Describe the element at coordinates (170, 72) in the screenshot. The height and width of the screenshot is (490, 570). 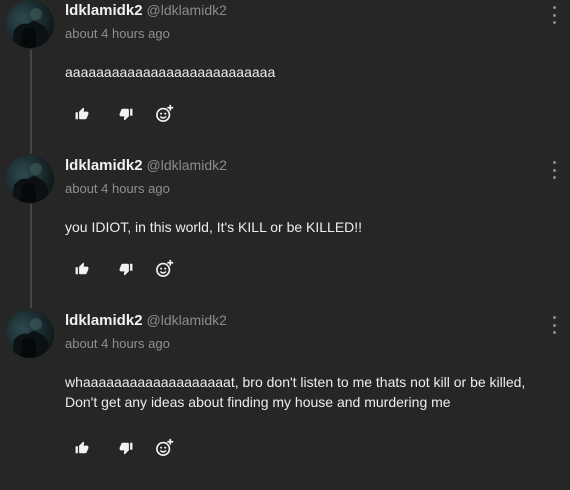
I see `comment-text: aaaaaaaaaaaaaaaaaaaaaaaaaaa` at that location.